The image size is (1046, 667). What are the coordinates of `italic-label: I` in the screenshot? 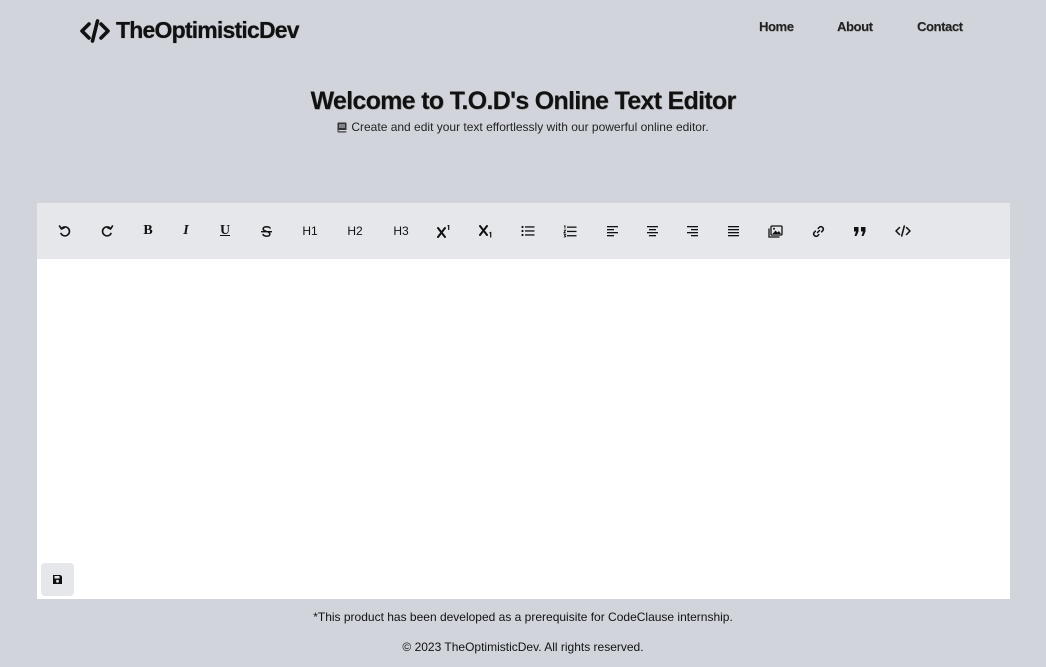 It's located at (186, 230).